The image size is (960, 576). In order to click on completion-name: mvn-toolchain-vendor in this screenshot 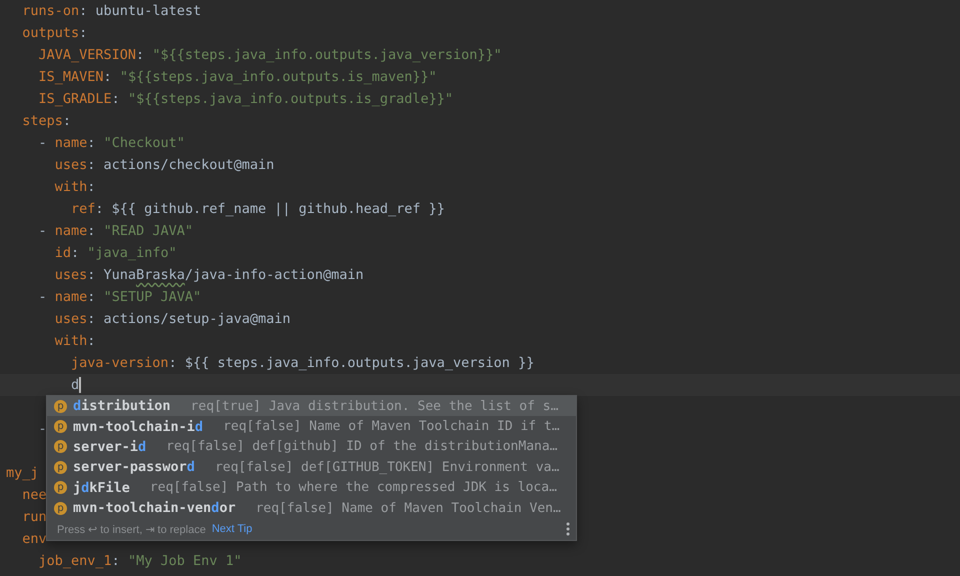, I will do `click(154, 508)`.